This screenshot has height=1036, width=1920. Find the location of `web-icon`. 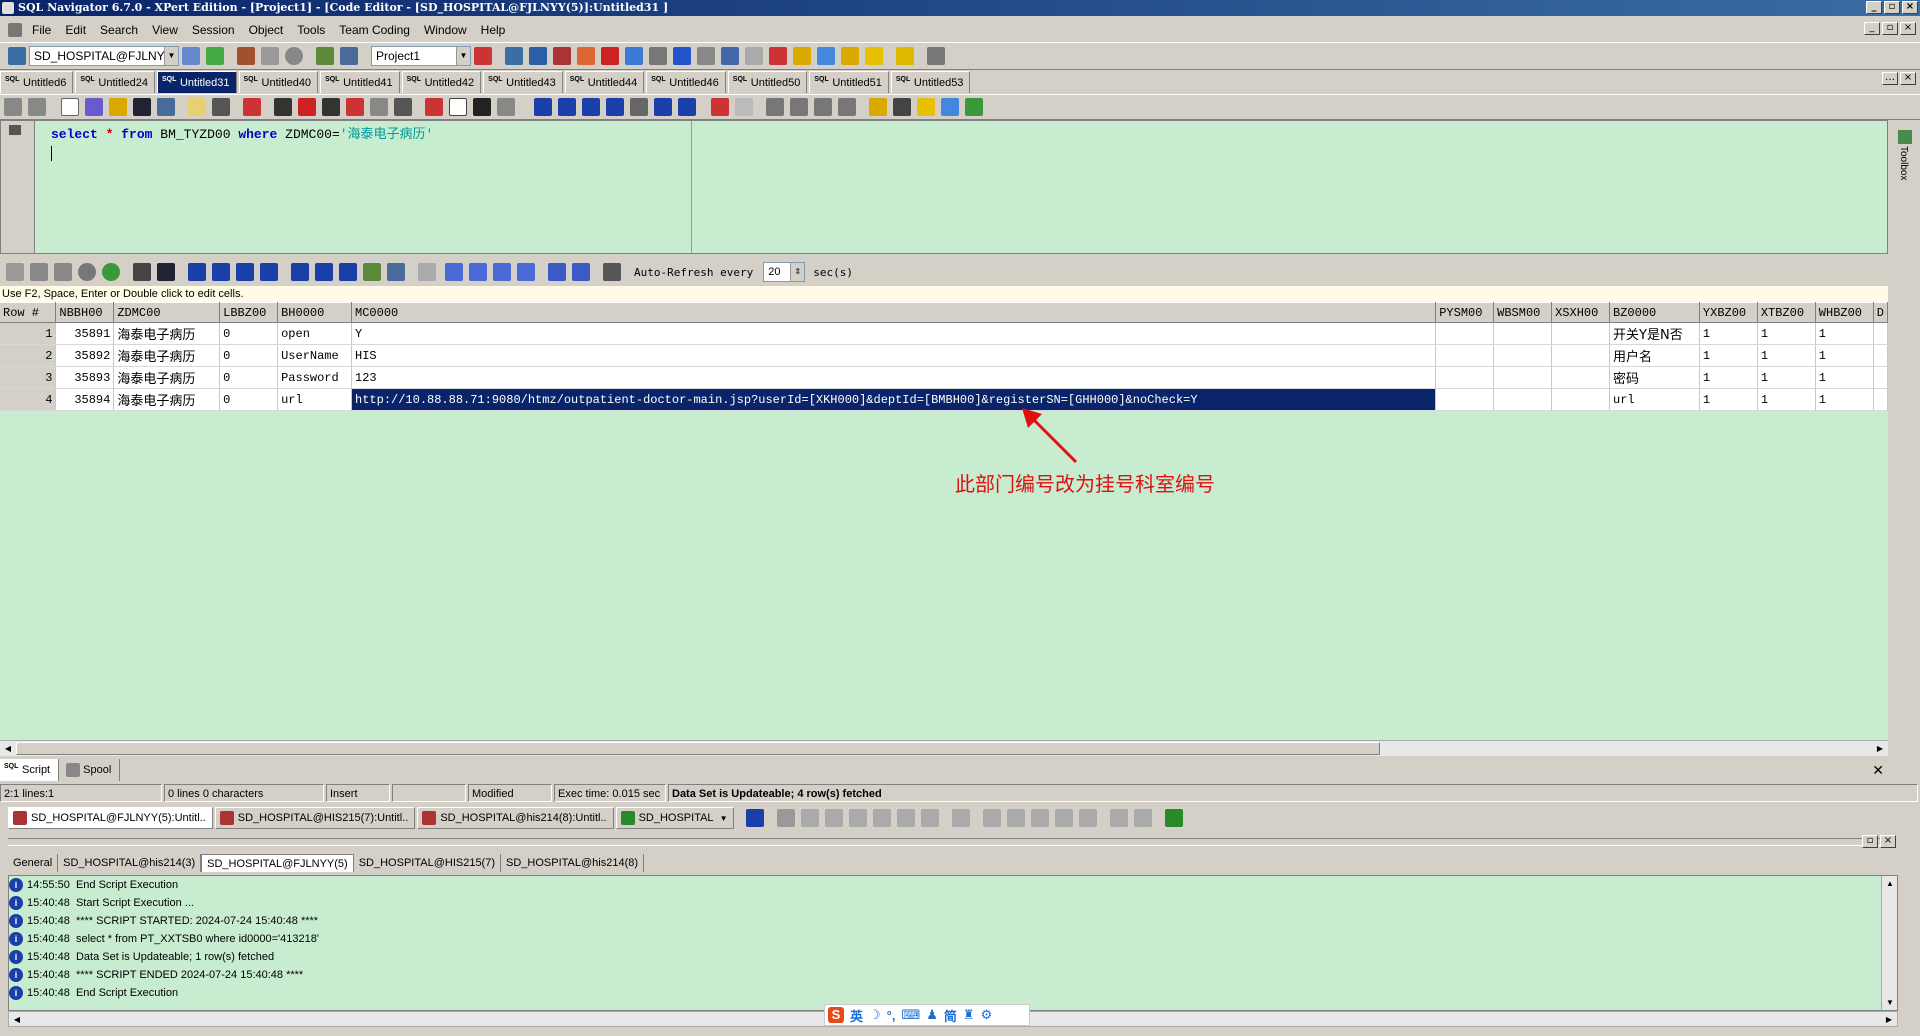

web-icon is located at coordinates (826, 56).